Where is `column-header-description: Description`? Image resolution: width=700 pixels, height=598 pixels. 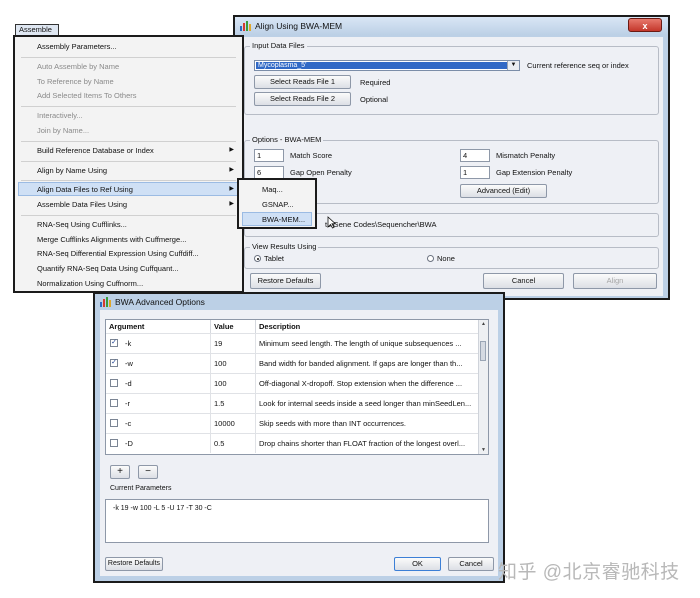 column-header-description: Description is located at coordinates (368, 326).